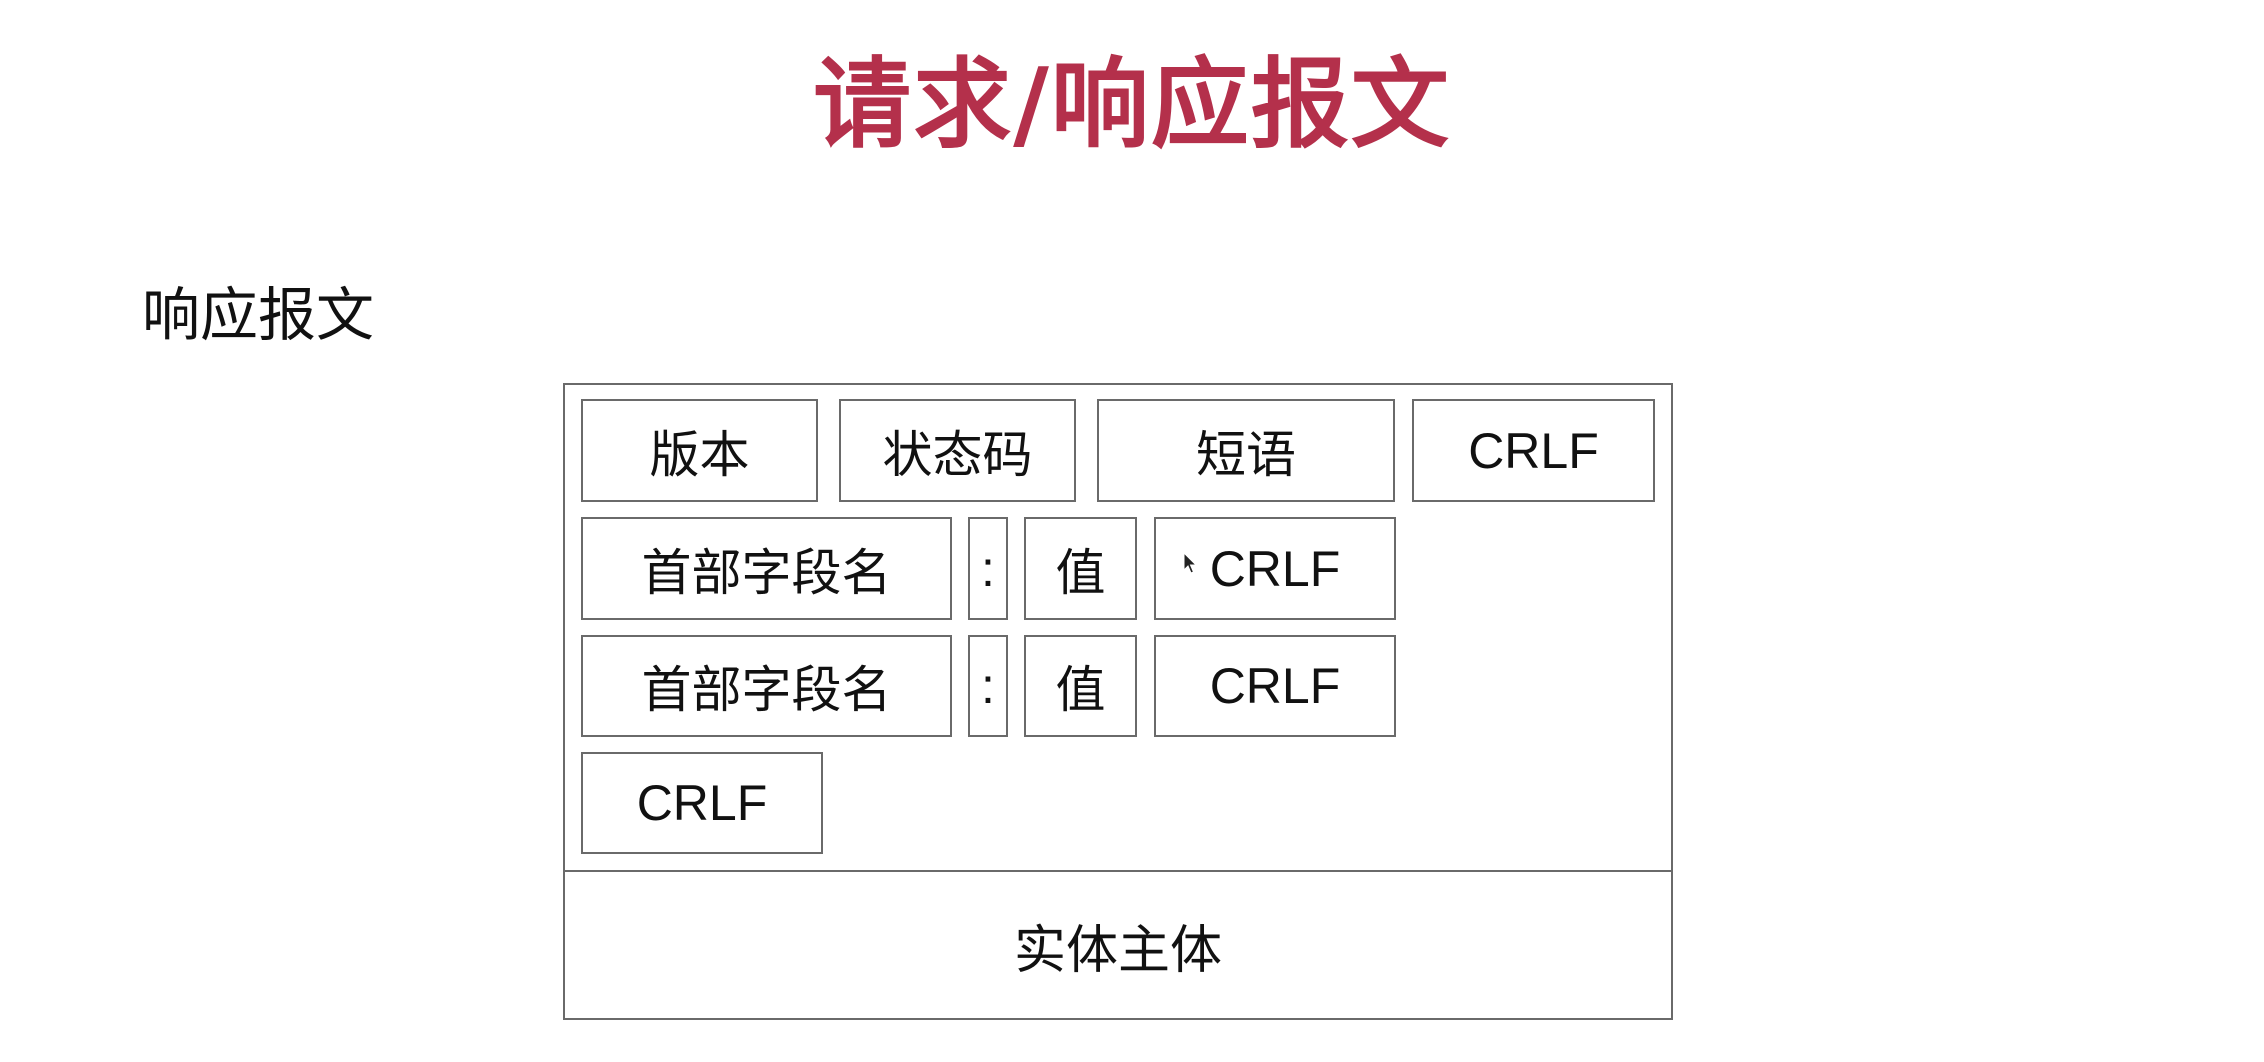  What do you see at coordinates (957, 450) in the screenshot?
I see `status-code-box: 状态码` at bounding box center [957, 450].